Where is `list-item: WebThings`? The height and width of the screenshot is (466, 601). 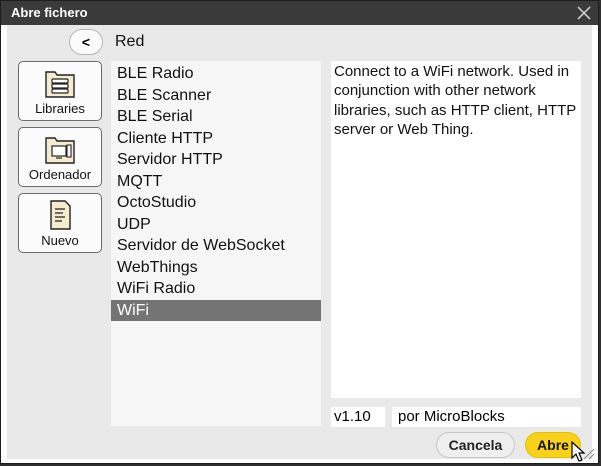 list-item: WebThings is located at coordinates (216, 267).